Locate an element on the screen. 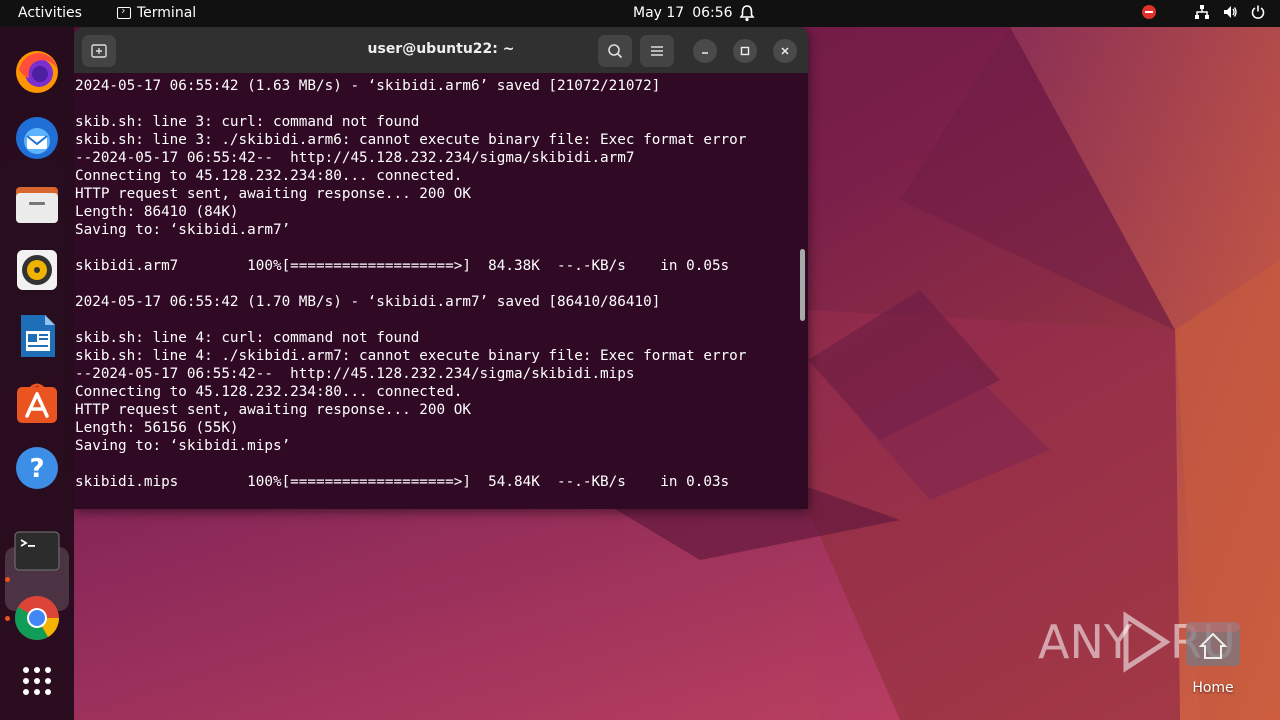 The width and height of the screenshot is (1280, 720). chrome-running-indicator is located at coordinates (7, 618).